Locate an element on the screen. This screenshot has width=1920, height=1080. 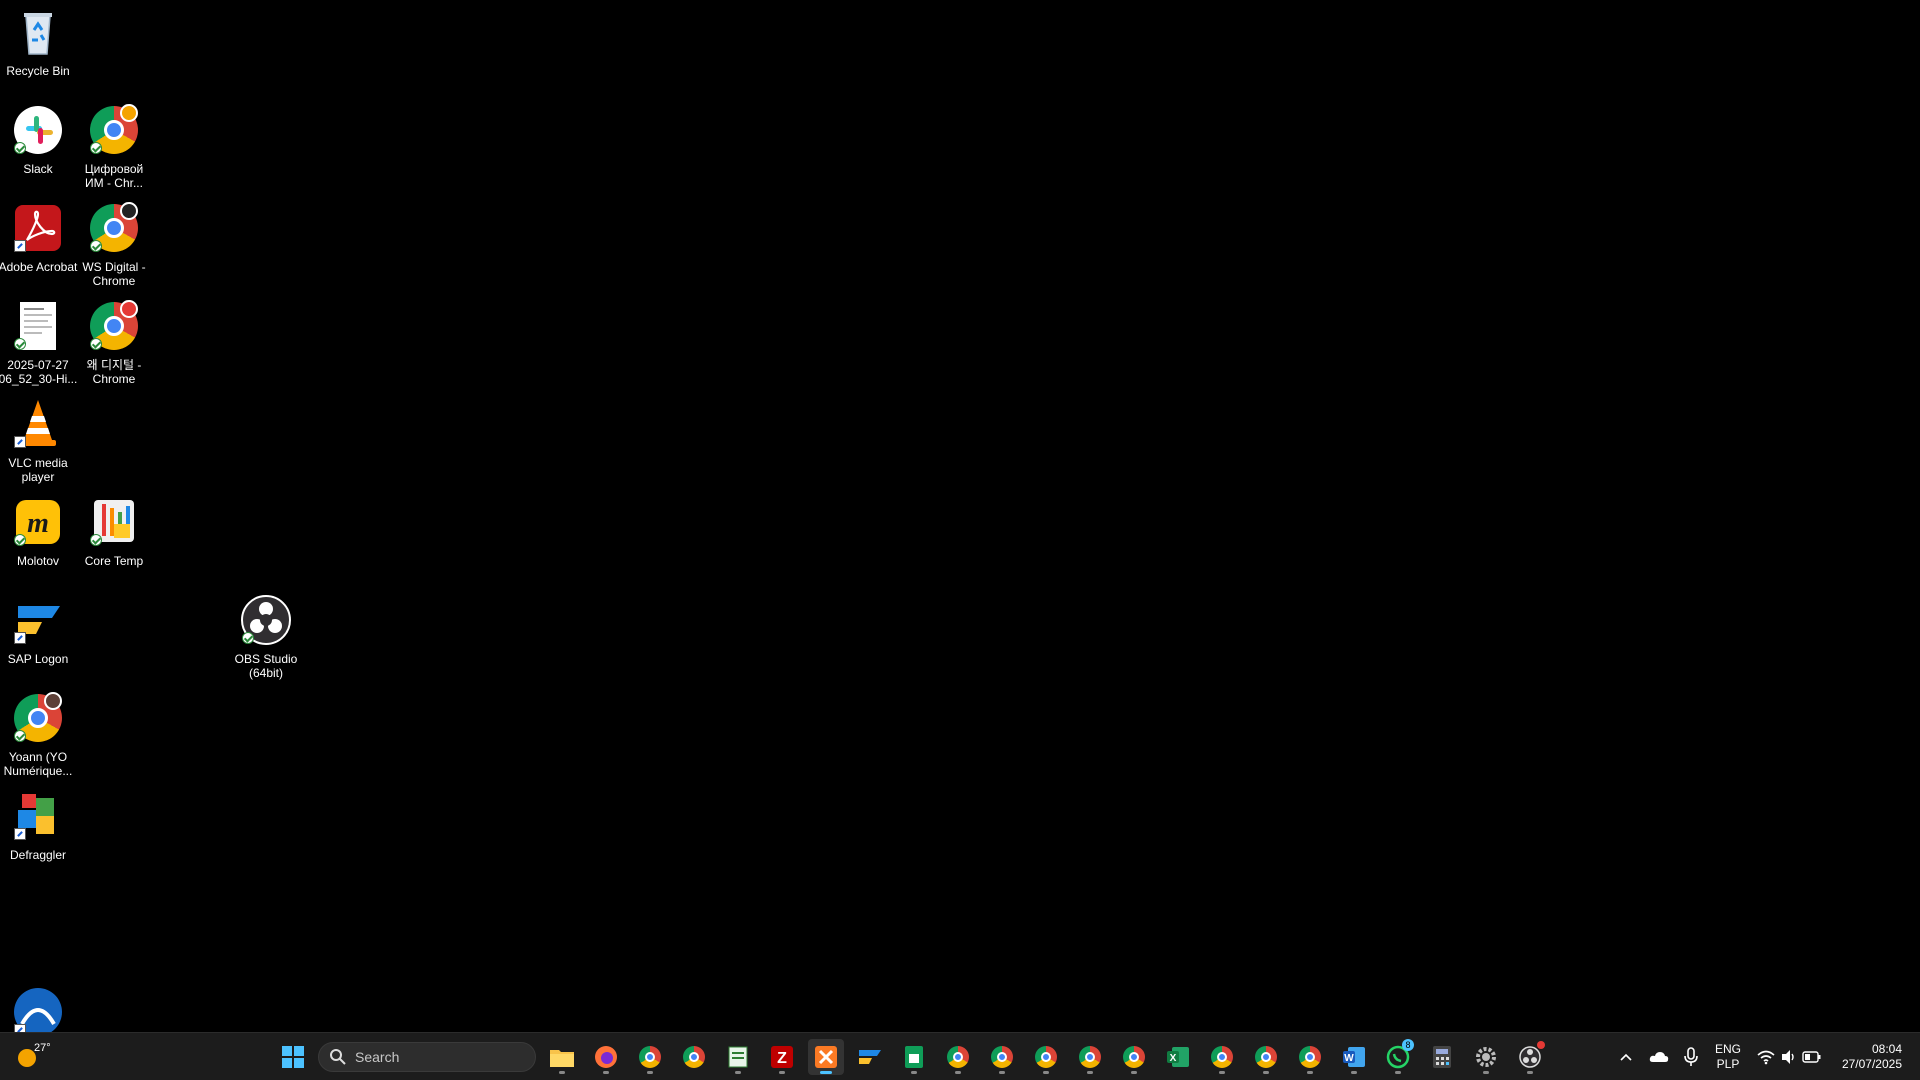
spreadsheet-icon is located at coordinates (914, 1057).